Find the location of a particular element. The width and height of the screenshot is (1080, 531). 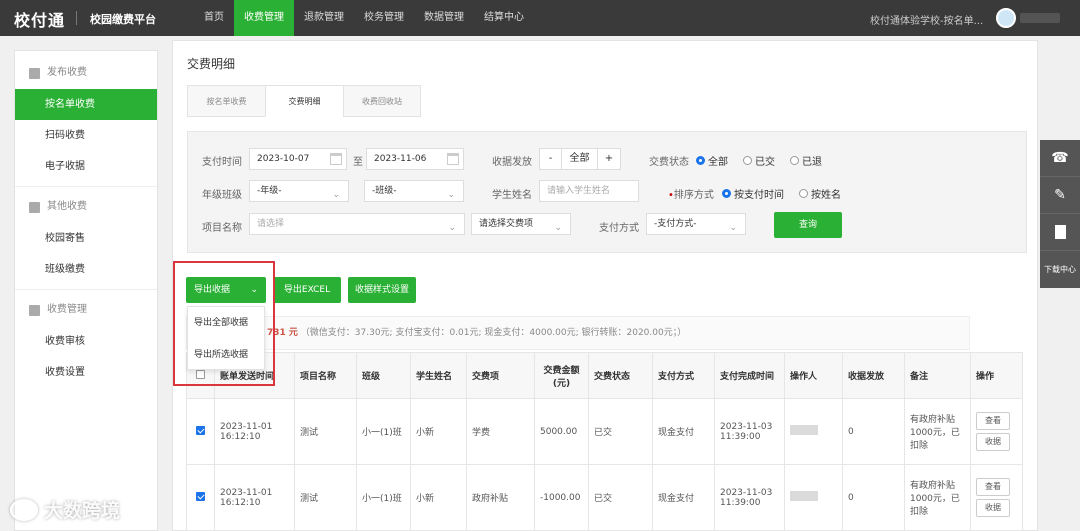

status-label: 交费状态 is located at coordinates (669, 162).